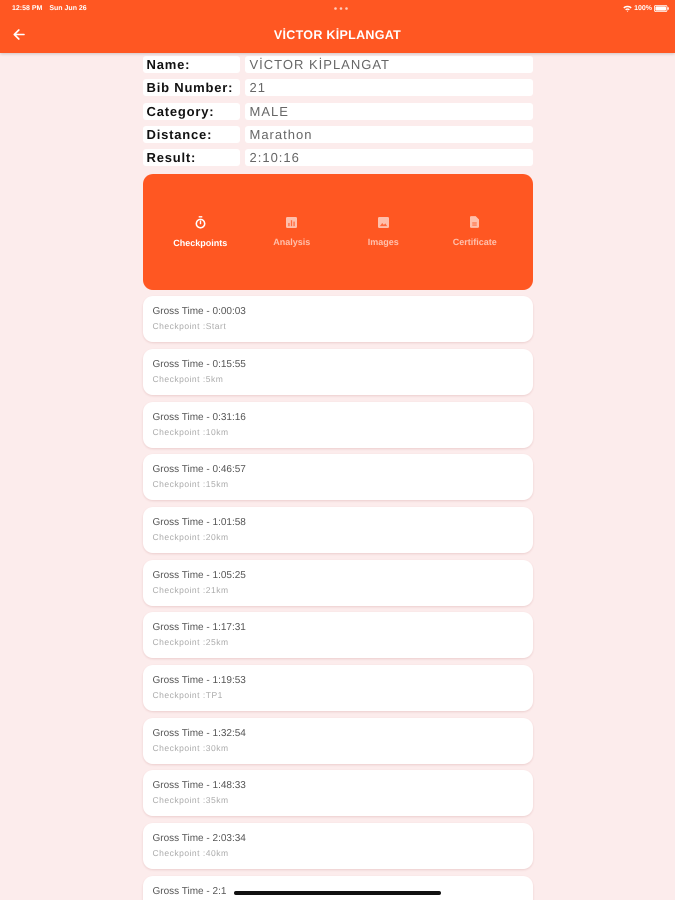 Image resolution: width=675 pixels, height=900 pixels. Describe the element at coordinates (199, 681) in the screenshot. I see `gross-time: Gross Time - 1:19:53` at that location.